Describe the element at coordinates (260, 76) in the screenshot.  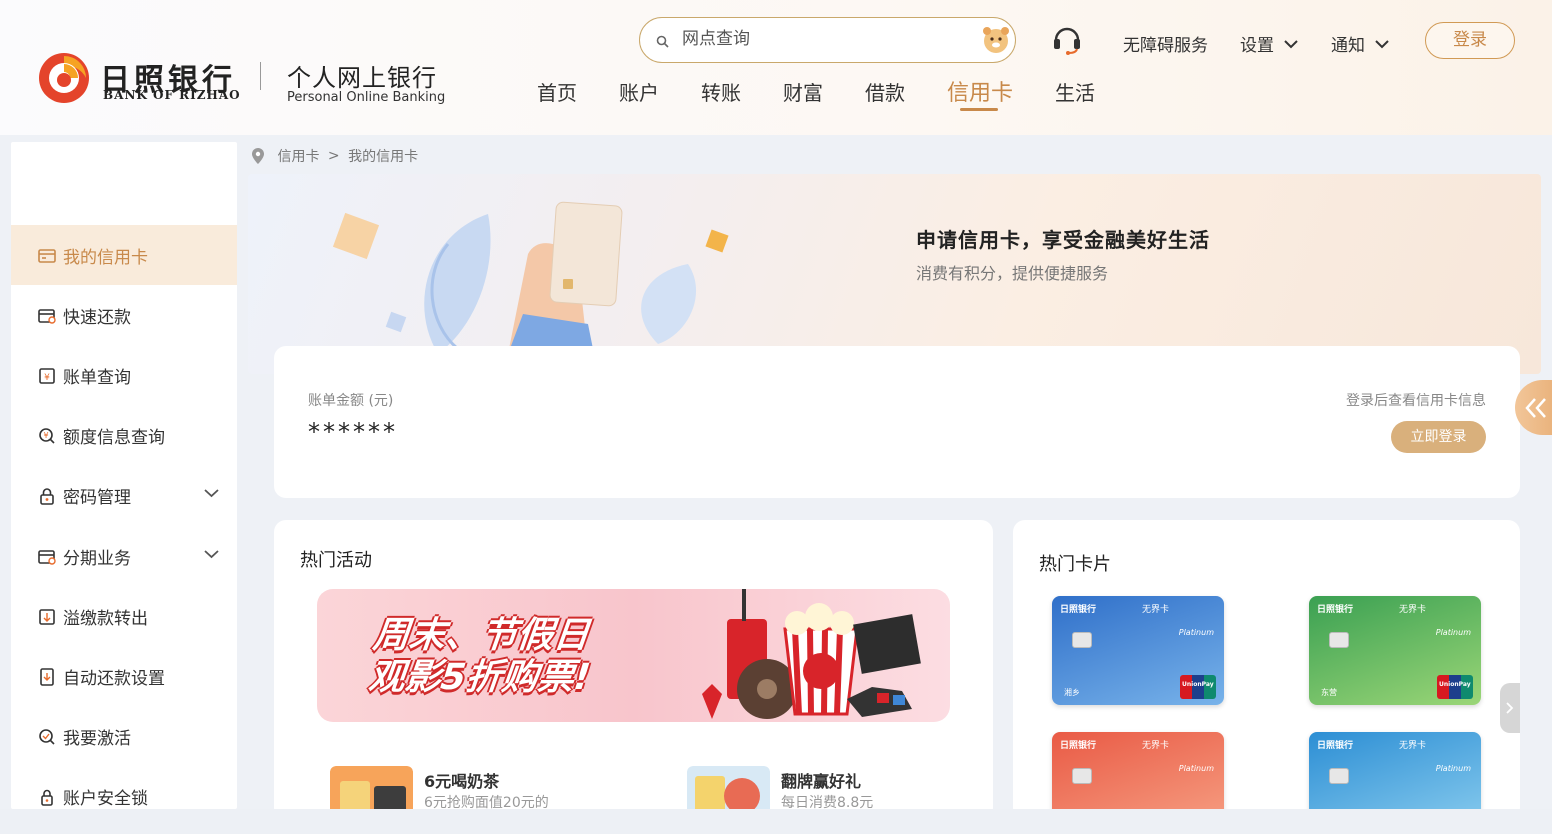
I see `brand-divider` at that location.